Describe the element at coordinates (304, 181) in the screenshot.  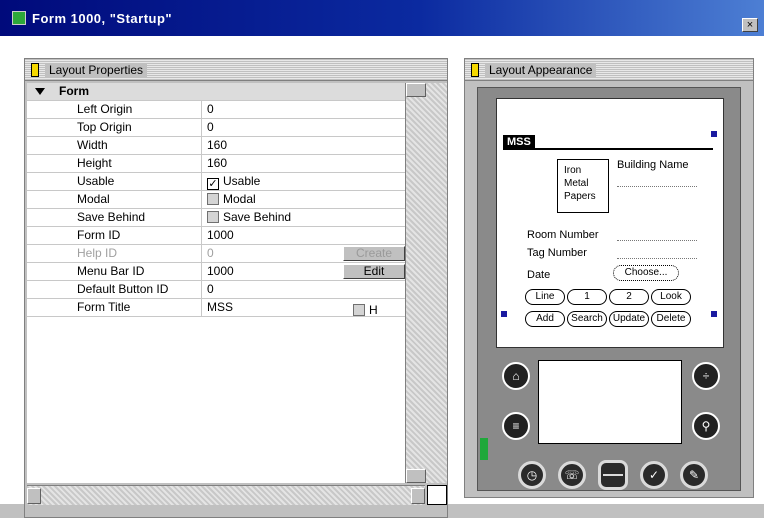
I see `property-value: ✓ Usable` at that location.